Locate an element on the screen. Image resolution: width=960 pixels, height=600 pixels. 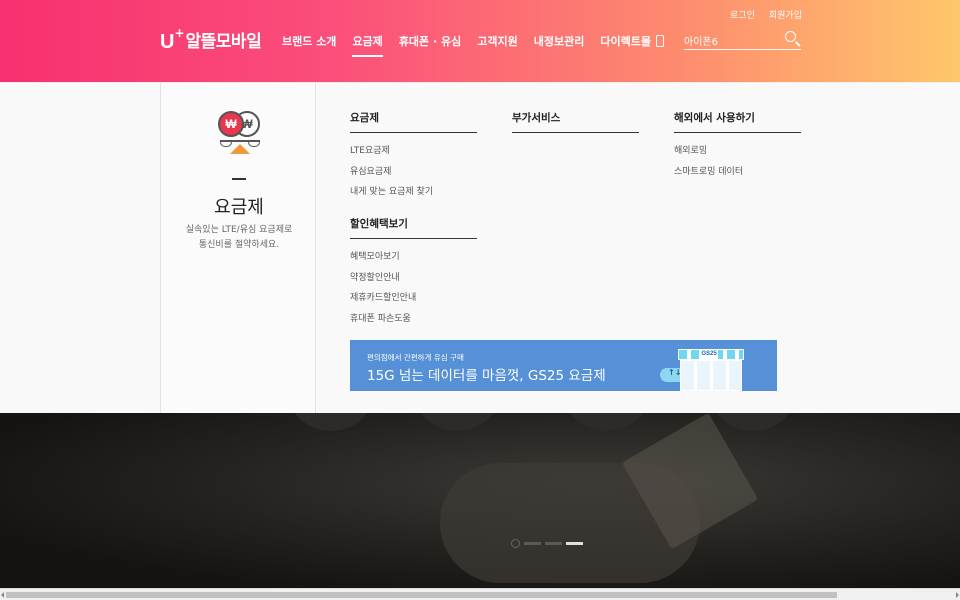
horizontal-scrollbar is located at coordinates (480, 594).